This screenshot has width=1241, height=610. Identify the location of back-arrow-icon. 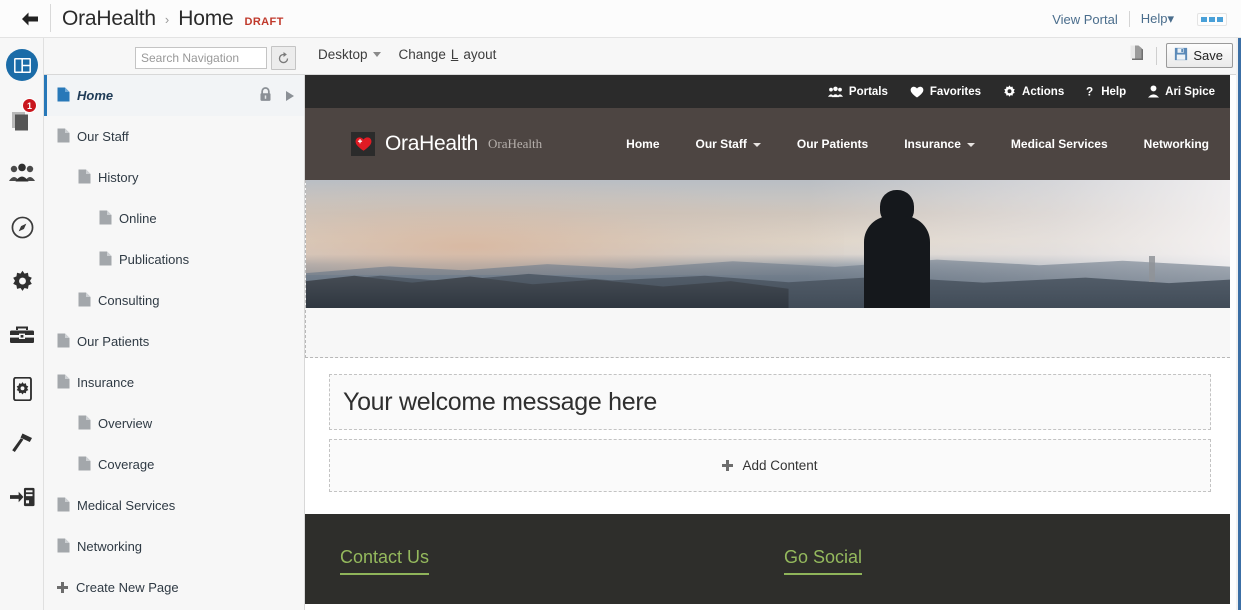
(30, 19).